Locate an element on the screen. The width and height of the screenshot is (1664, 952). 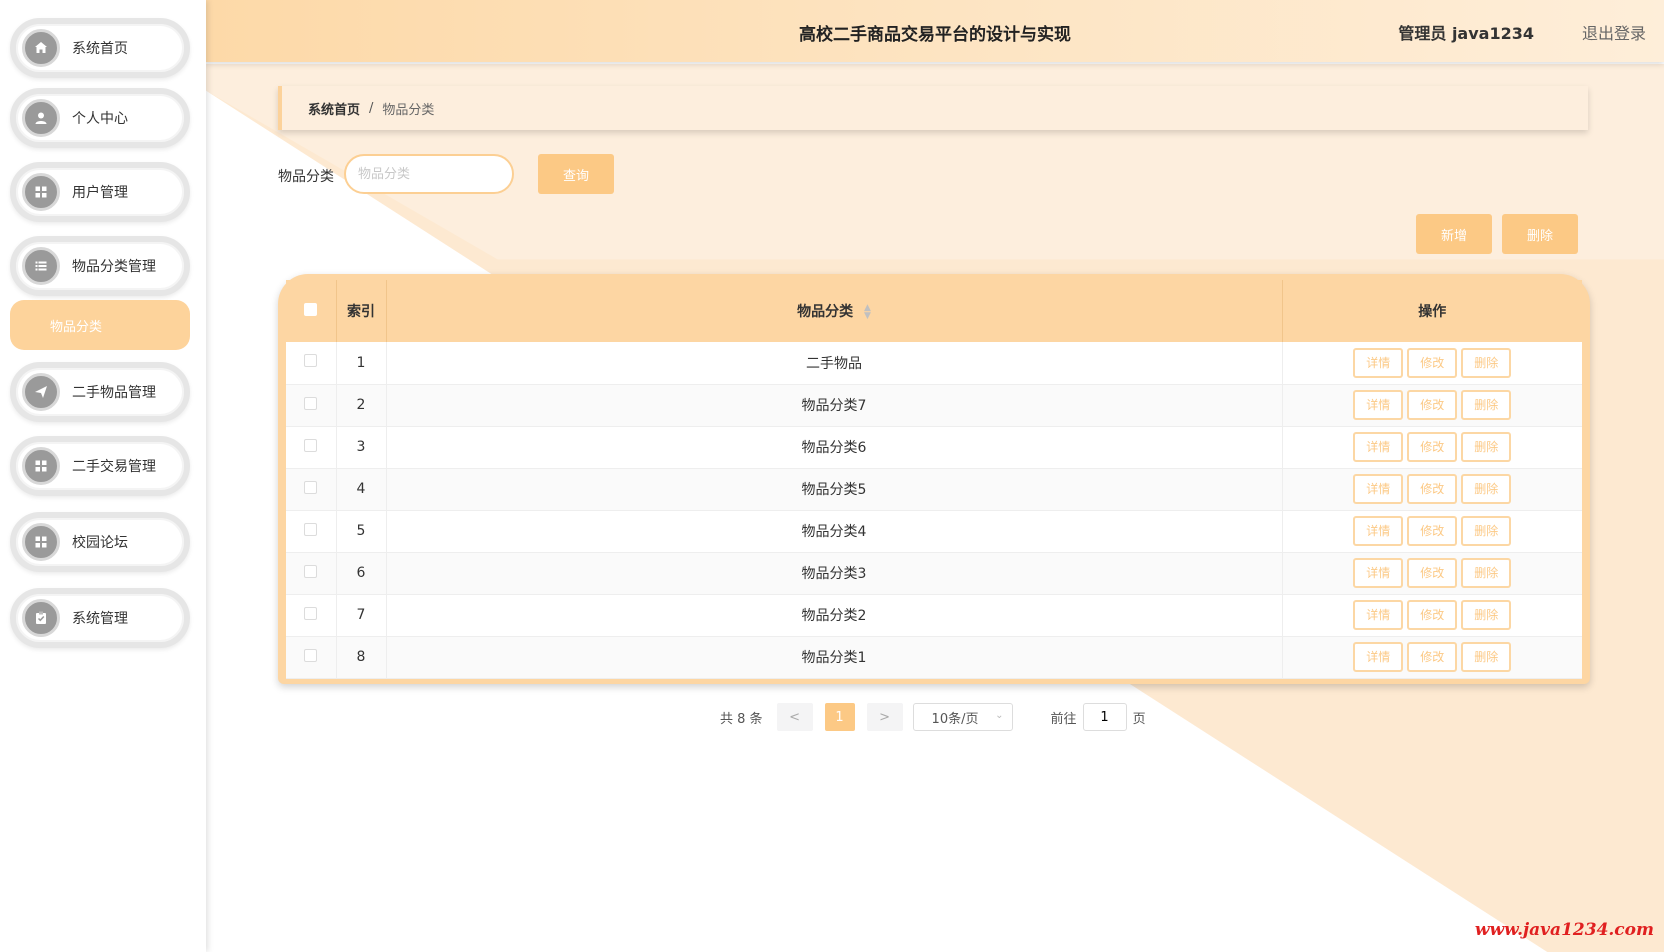
pager-total: 共 8 条 is located at coordinates (741, 719).